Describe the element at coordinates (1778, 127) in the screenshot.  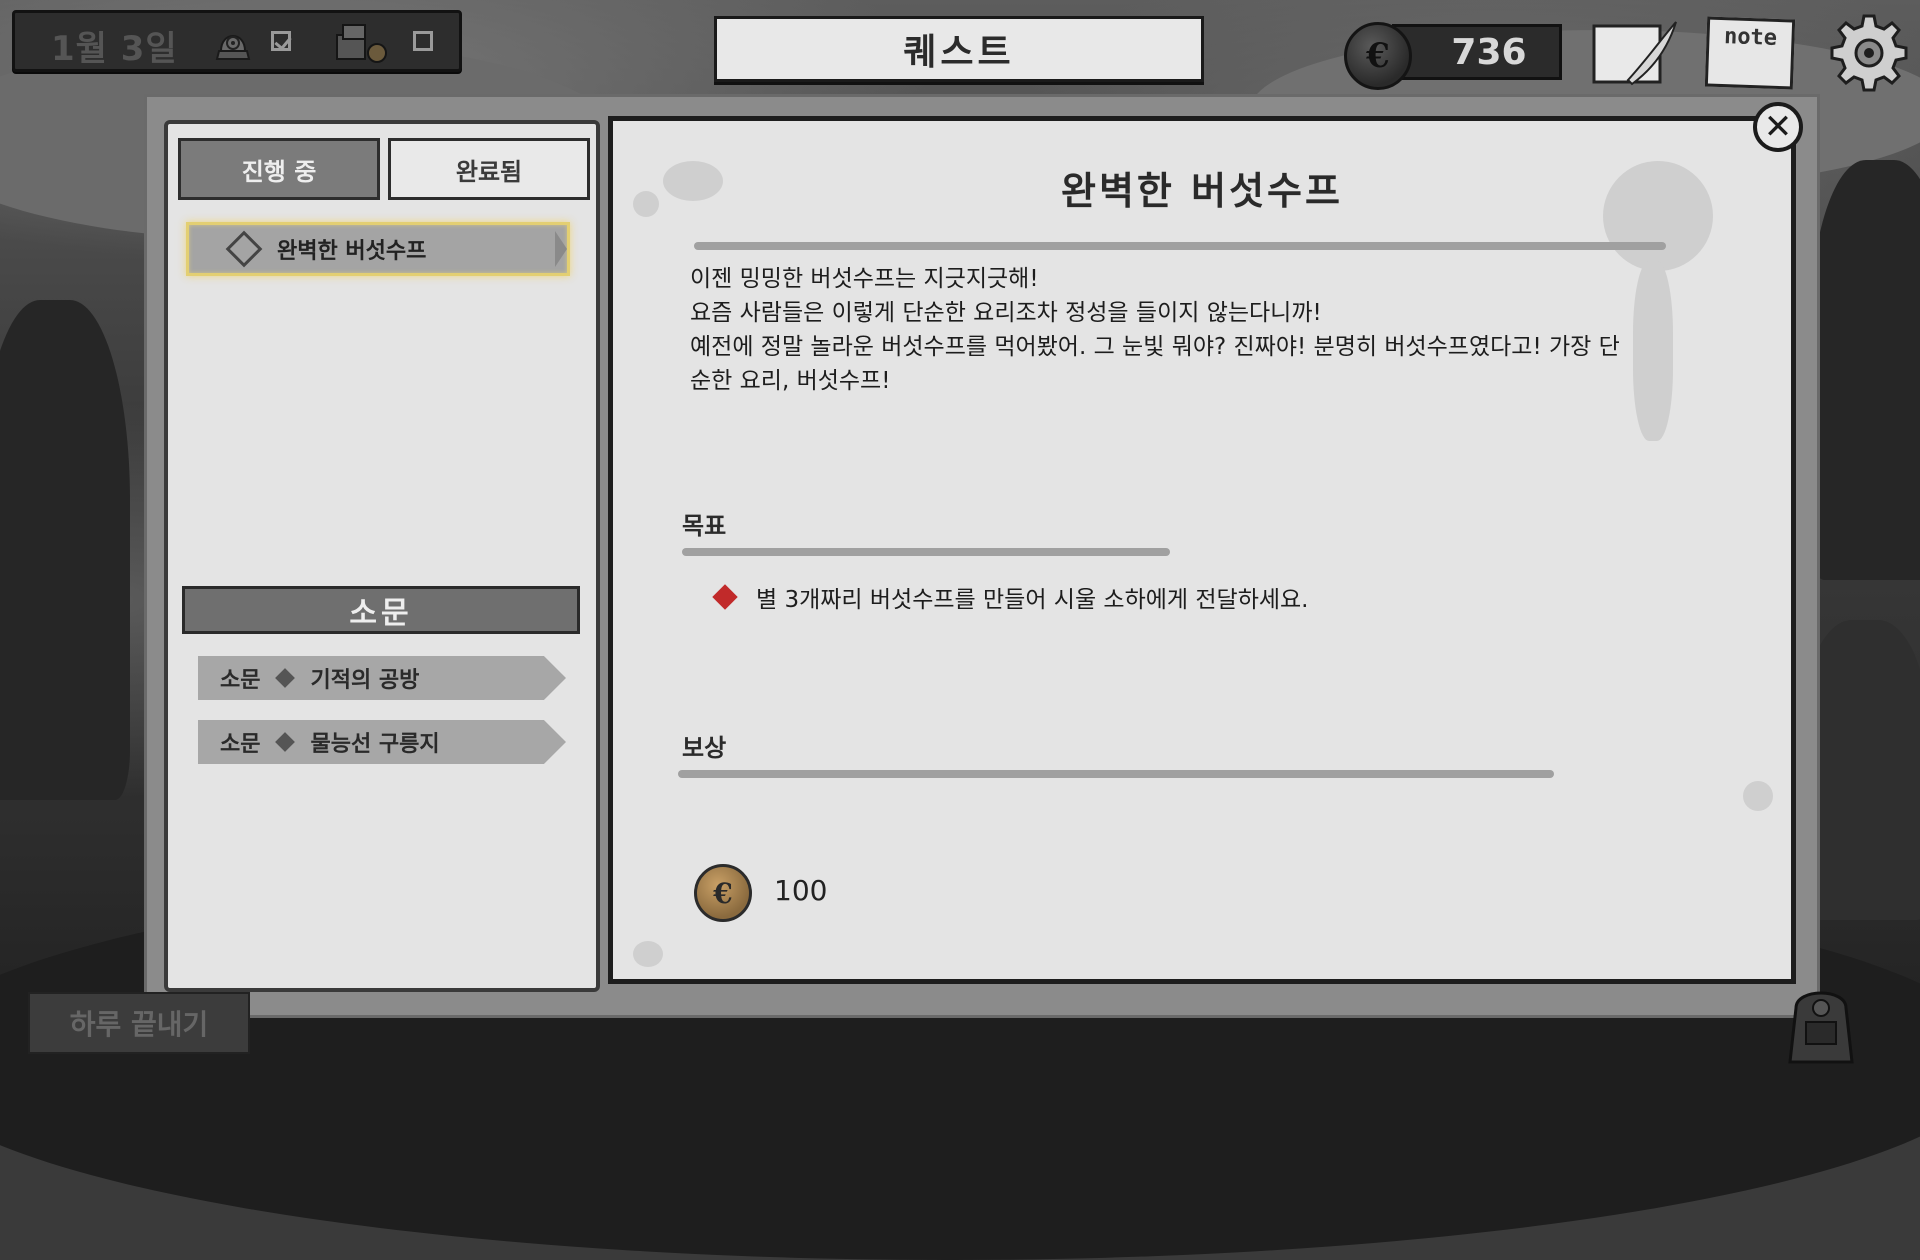
I see `close-icon: ✕` at that location.